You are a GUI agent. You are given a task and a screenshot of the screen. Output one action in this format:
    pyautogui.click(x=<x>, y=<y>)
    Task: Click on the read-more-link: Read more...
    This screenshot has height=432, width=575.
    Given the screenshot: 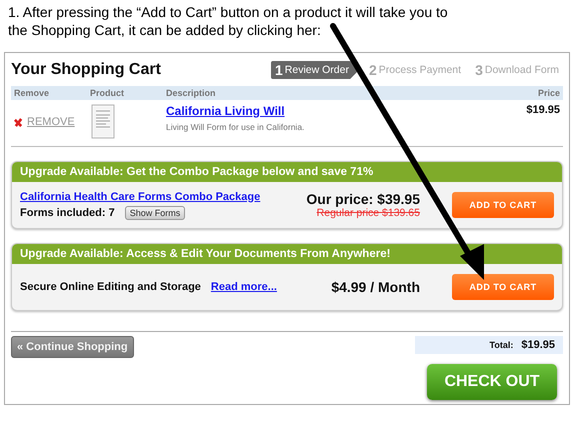 What is the action you would take?
    pyautogui.click(x=243, y=287)
    